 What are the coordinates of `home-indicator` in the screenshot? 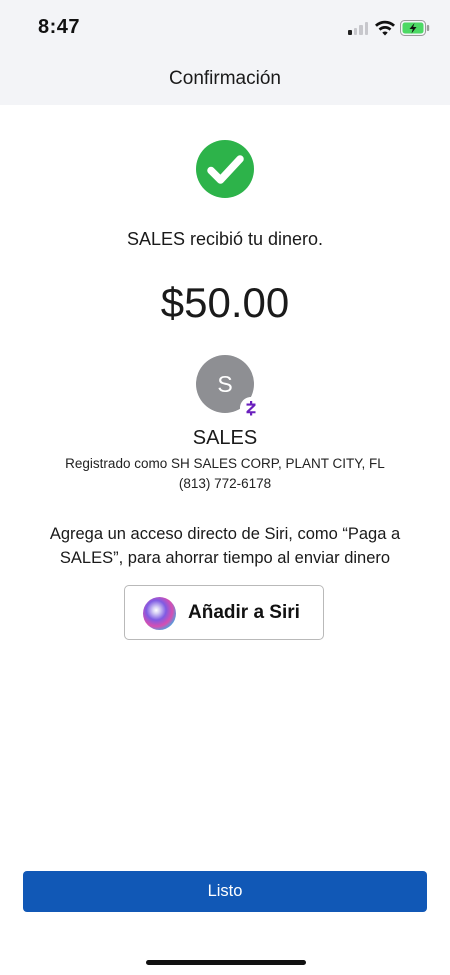 It's located at (226, 962).